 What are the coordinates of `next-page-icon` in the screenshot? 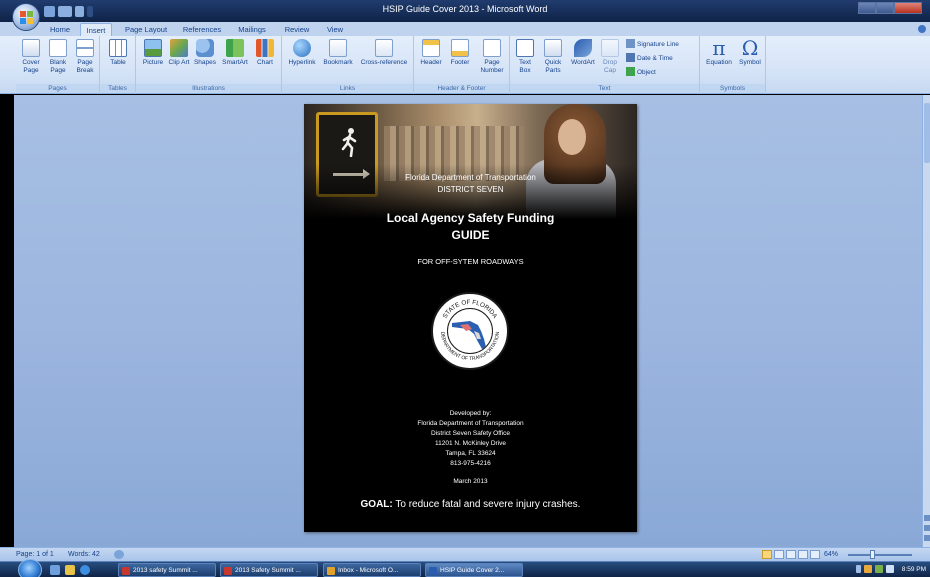 It's located at (927, 538).